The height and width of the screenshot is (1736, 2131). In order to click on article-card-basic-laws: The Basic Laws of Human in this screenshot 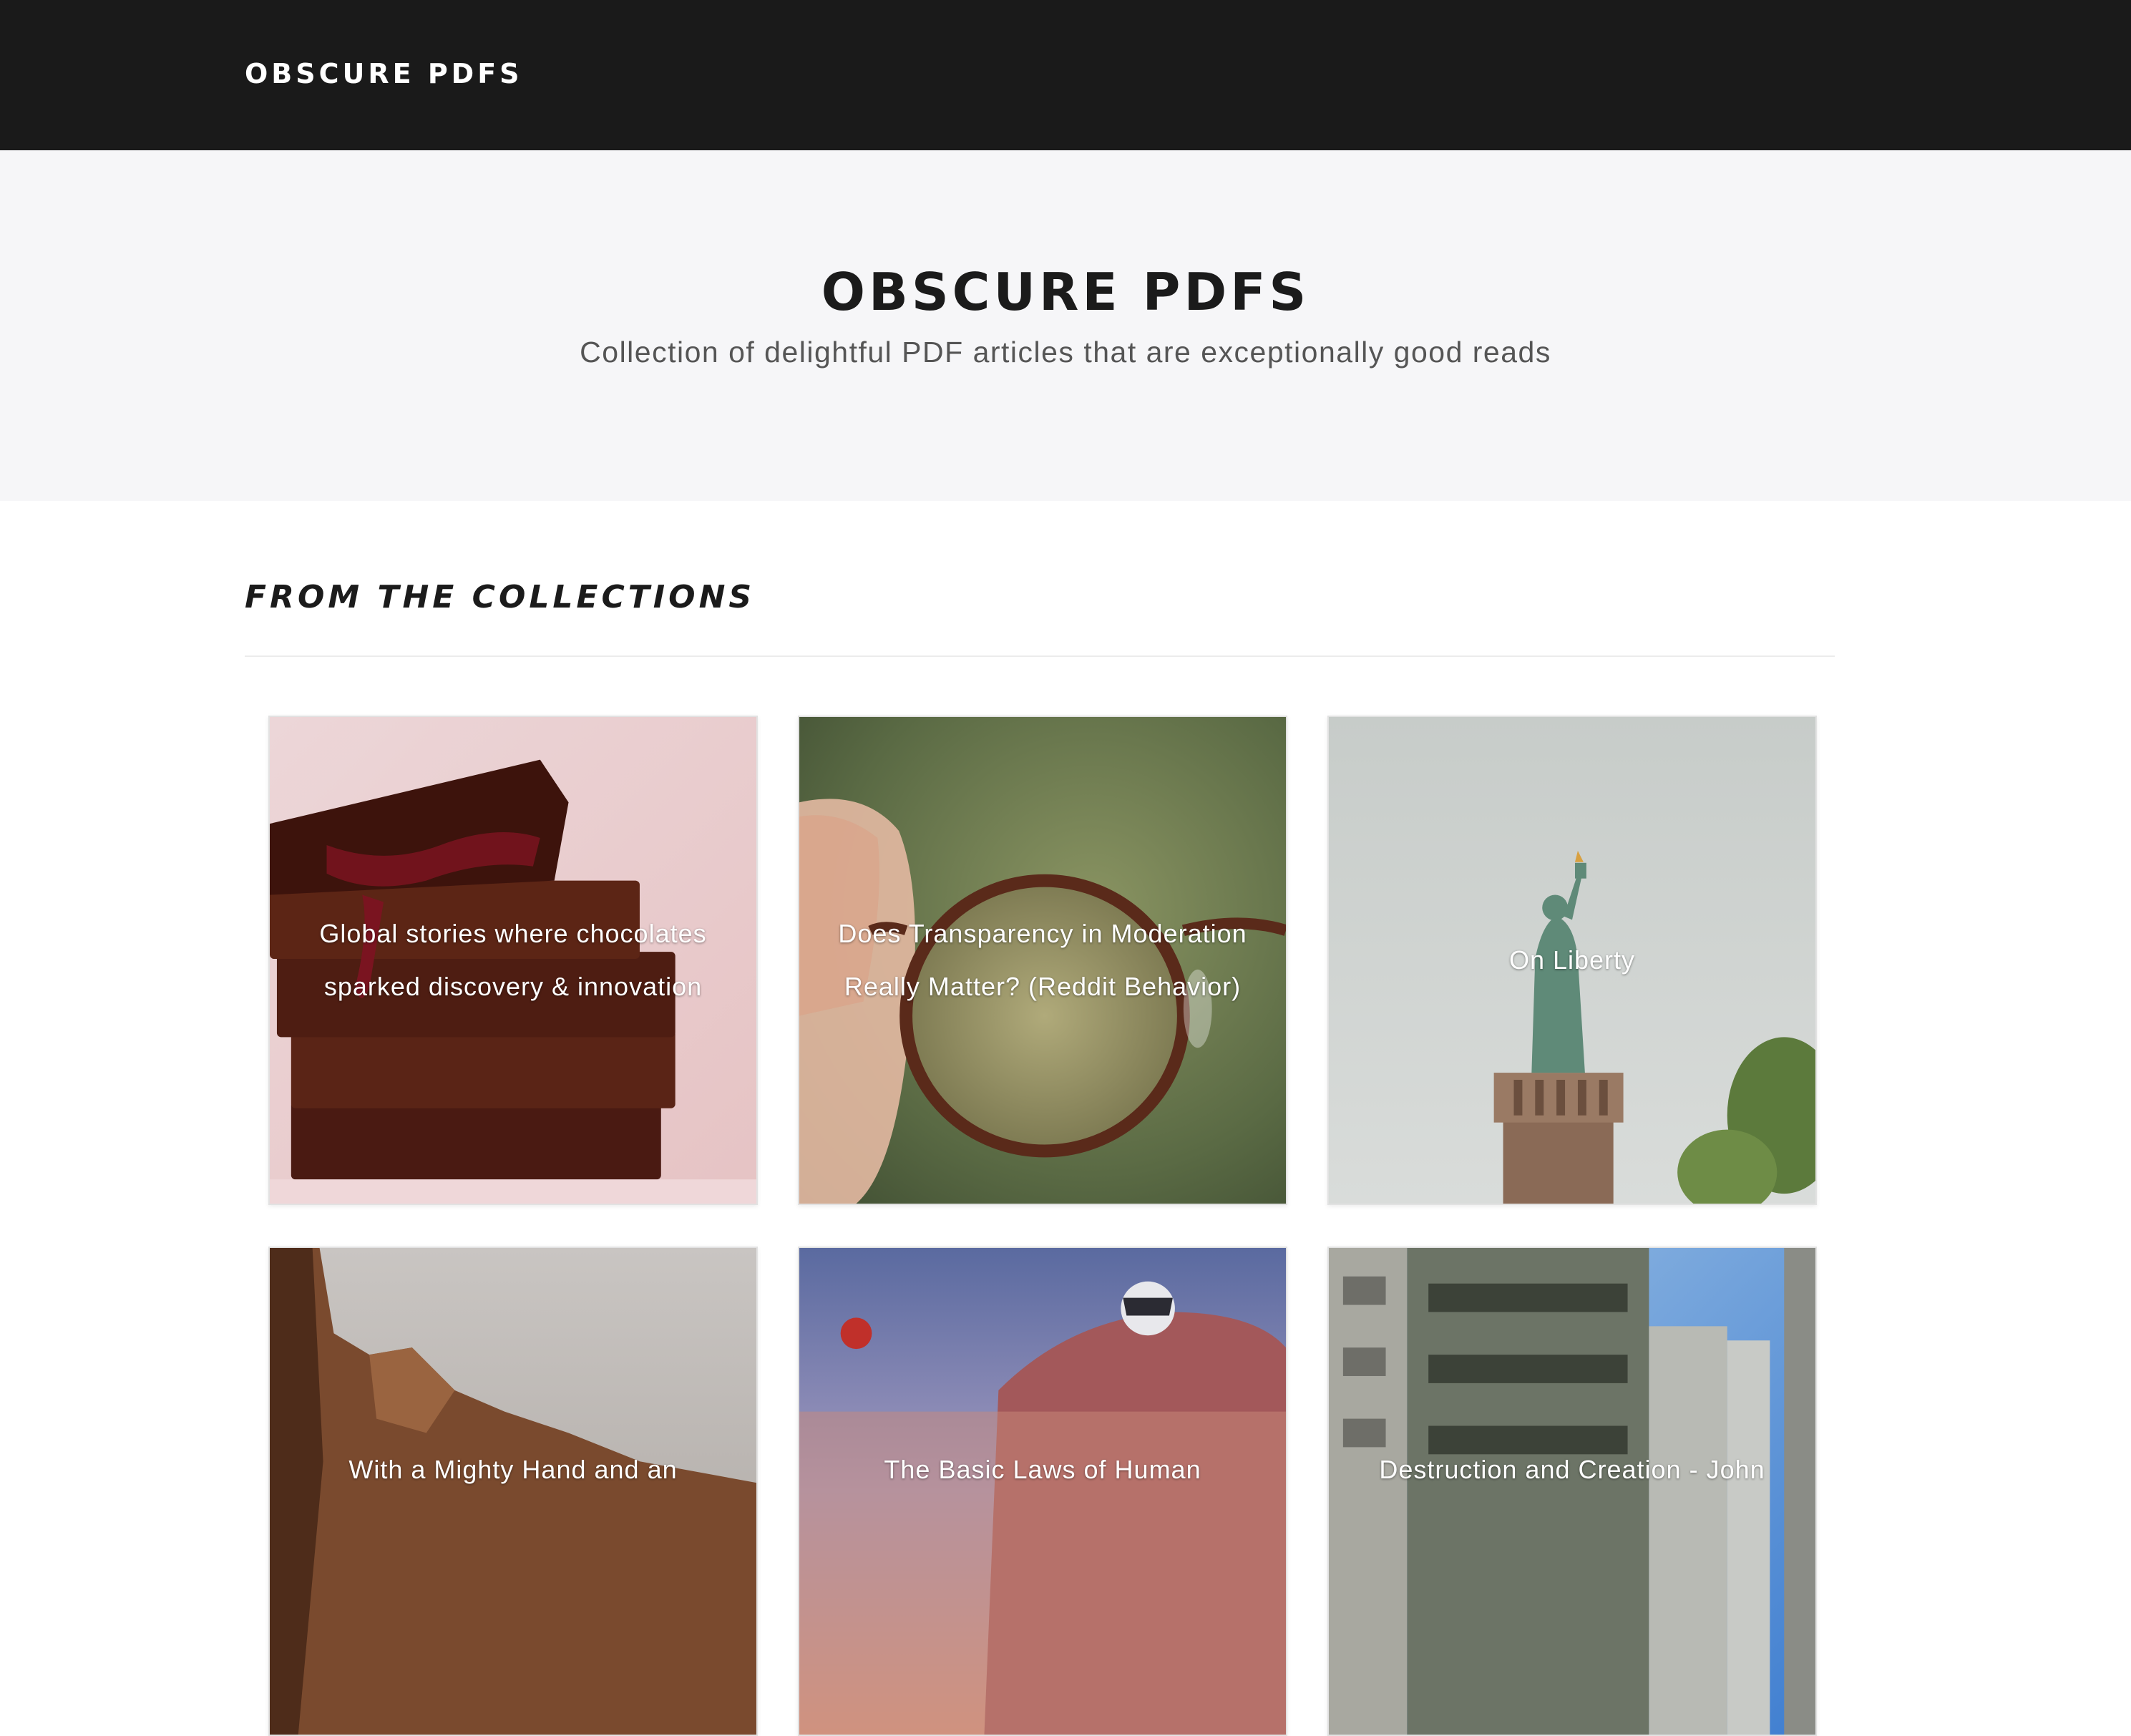, I will do `click(1042, 1492)`.